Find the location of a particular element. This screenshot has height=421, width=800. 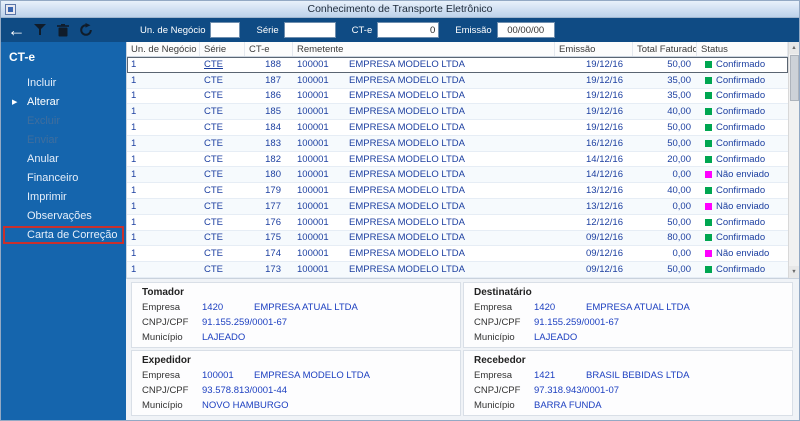

panel-title: Destinatário is located at coordinates (503, 292).